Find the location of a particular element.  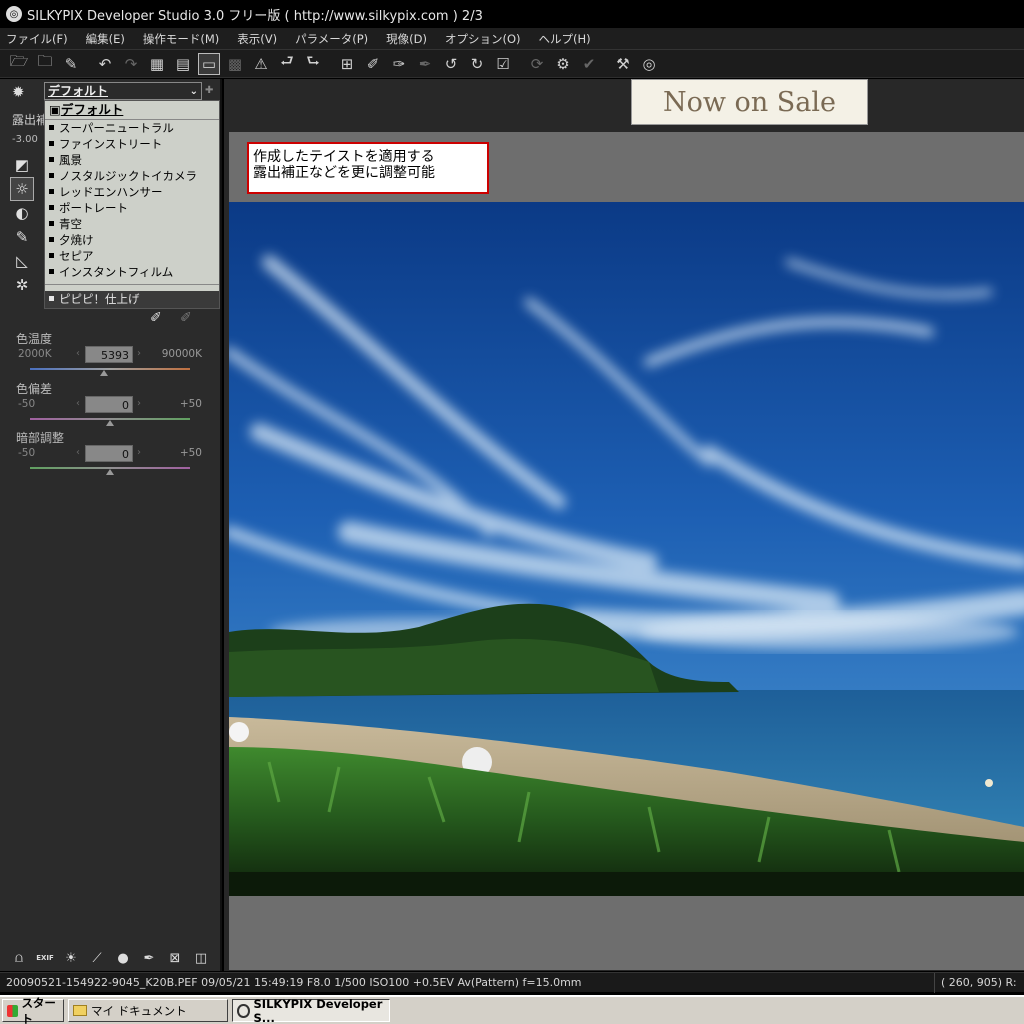

batch-check-icon: ✔ is located at coordinates (589, 64).